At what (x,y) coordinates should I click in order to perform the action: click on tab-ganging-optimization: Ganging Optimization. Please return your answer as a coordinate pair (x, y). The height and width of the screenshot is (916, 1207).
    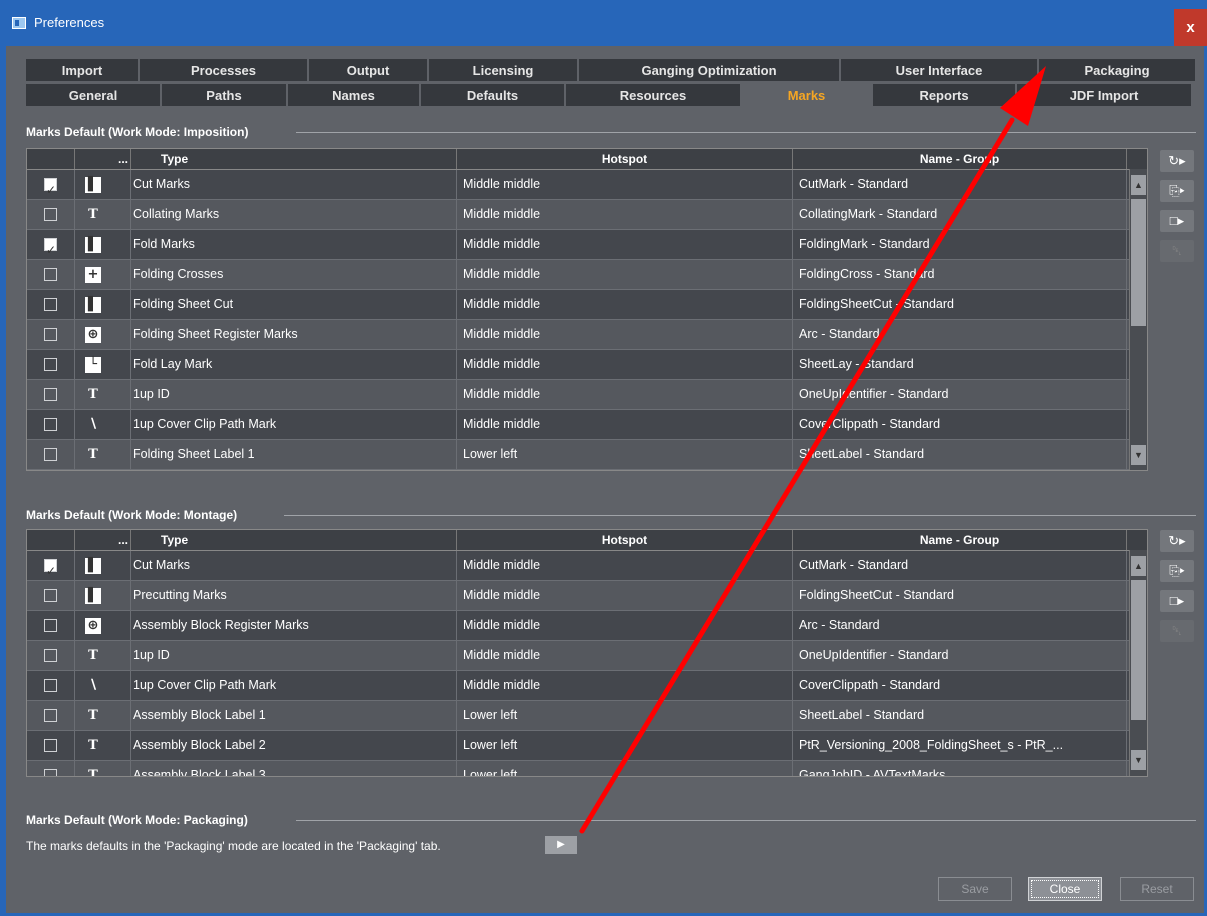
    Looking at the image, I should click on (710, 70).